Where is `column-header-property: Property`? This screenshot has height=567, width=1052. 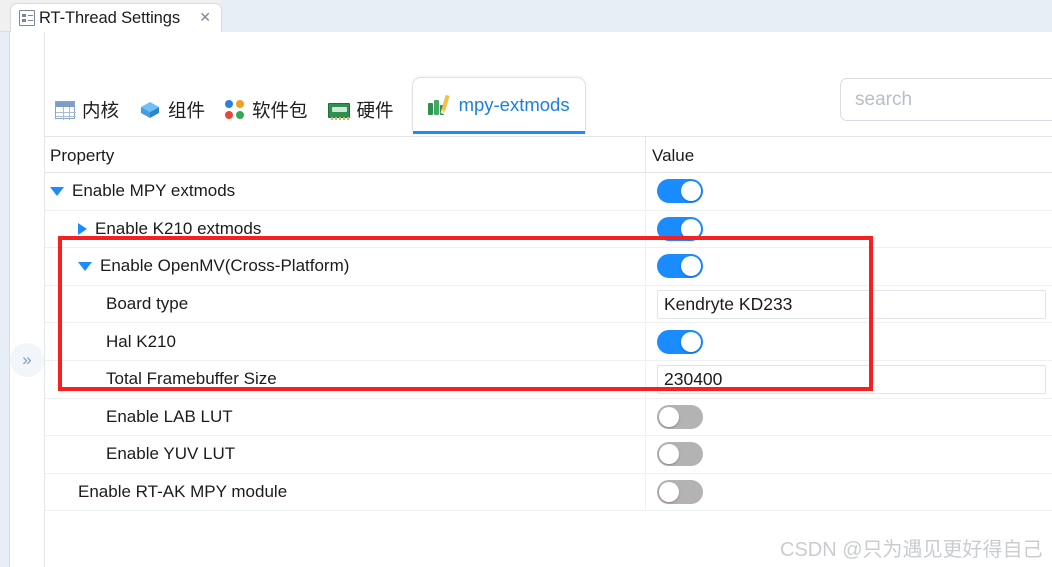 column-header-property: Property is located at coordinates (82, 155).